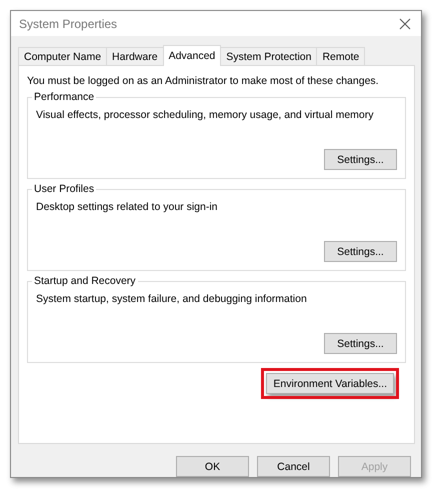  Describe the element at coordinates (127, 207) in the screenshot. I see `group-description: Desktop settings related to your sign-in` at that location.